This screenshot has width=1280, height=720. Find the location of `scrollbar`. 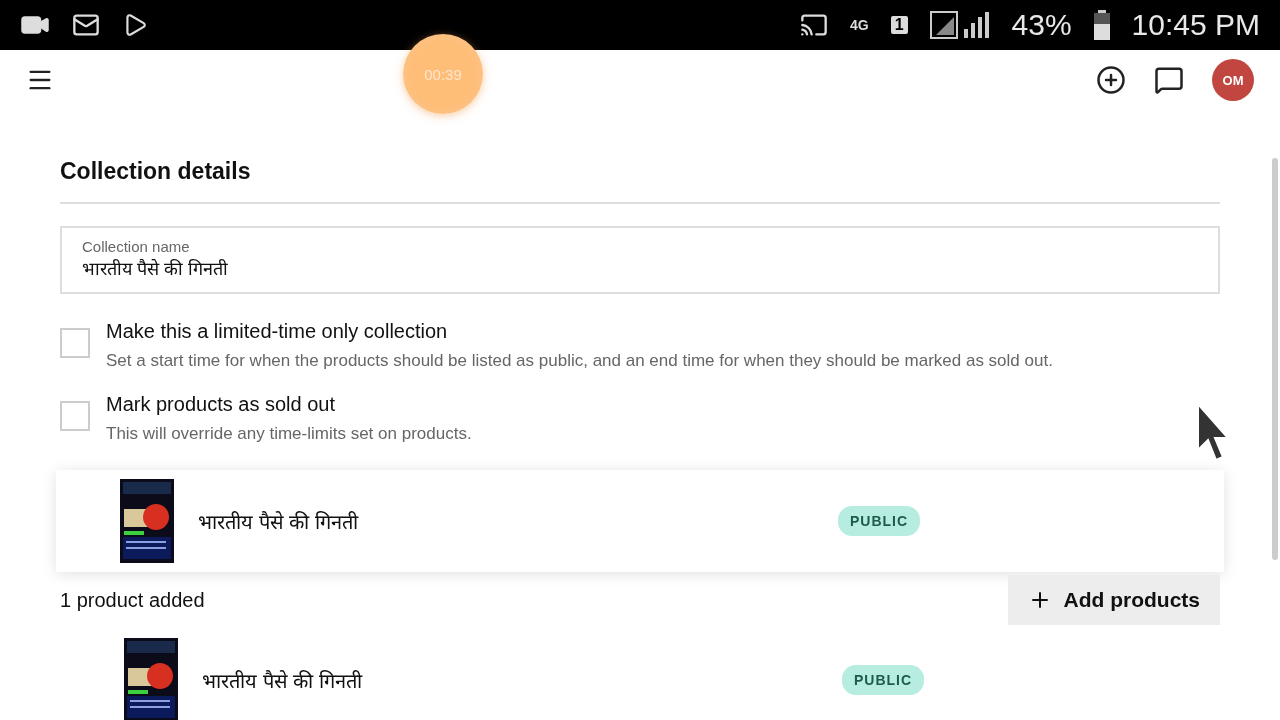

scrollbar is located at coordinates (1275, 359).